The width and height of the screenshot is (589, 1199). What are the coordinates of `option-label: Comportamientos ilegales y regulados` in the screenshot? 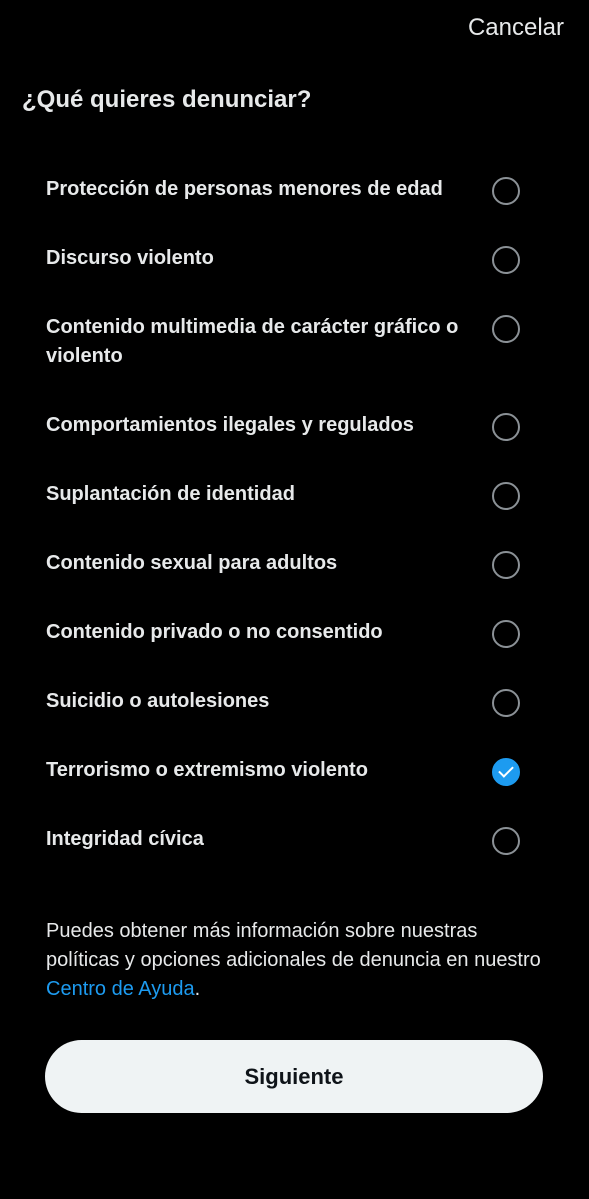 It's located at (230, 425).